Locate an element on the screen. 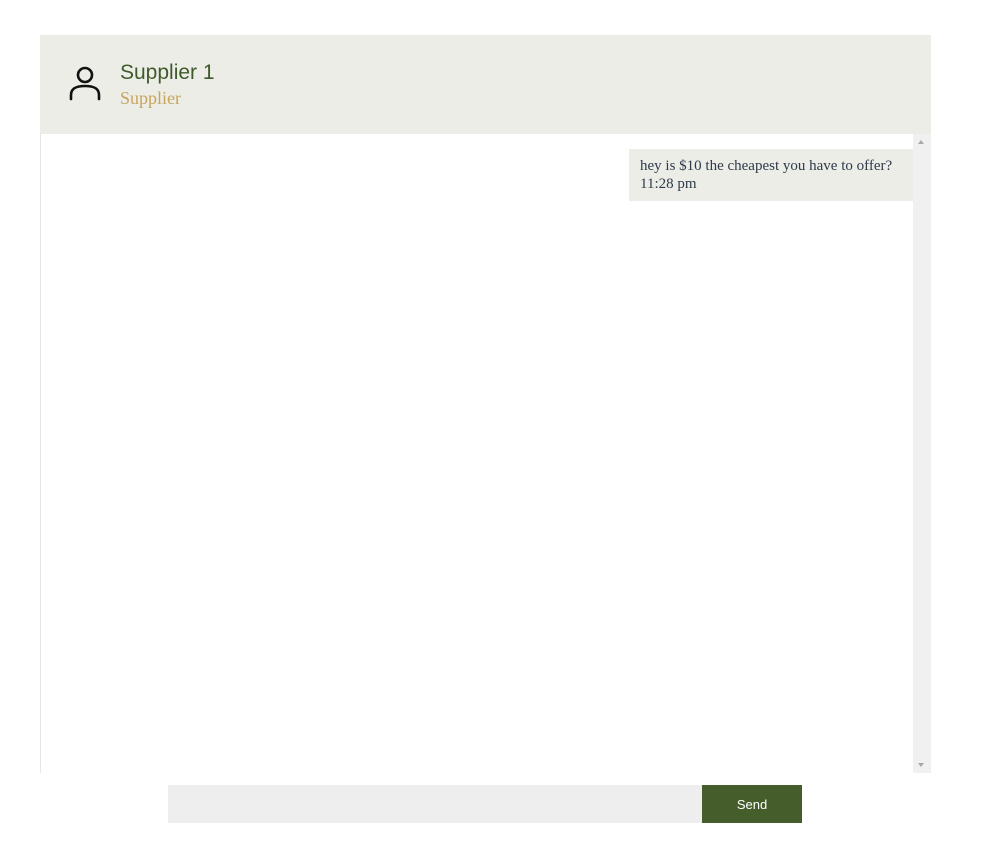 The width and height of the screenshot is (987, 845). contact-name: Supplier 1 is located at coordinates (167, 72).